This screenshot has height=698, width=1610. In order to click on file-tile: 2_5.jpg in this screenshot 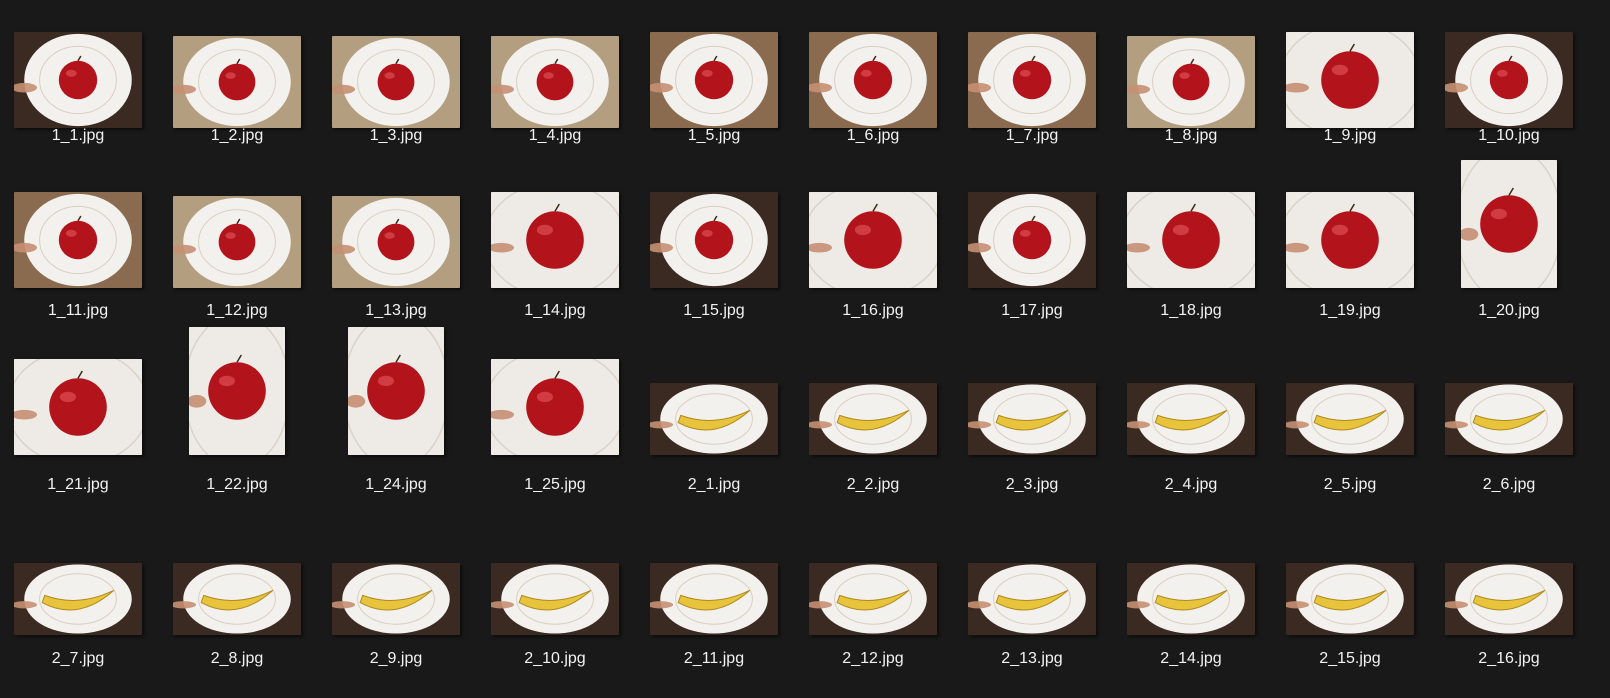, I will do `click(1350, 425)`.